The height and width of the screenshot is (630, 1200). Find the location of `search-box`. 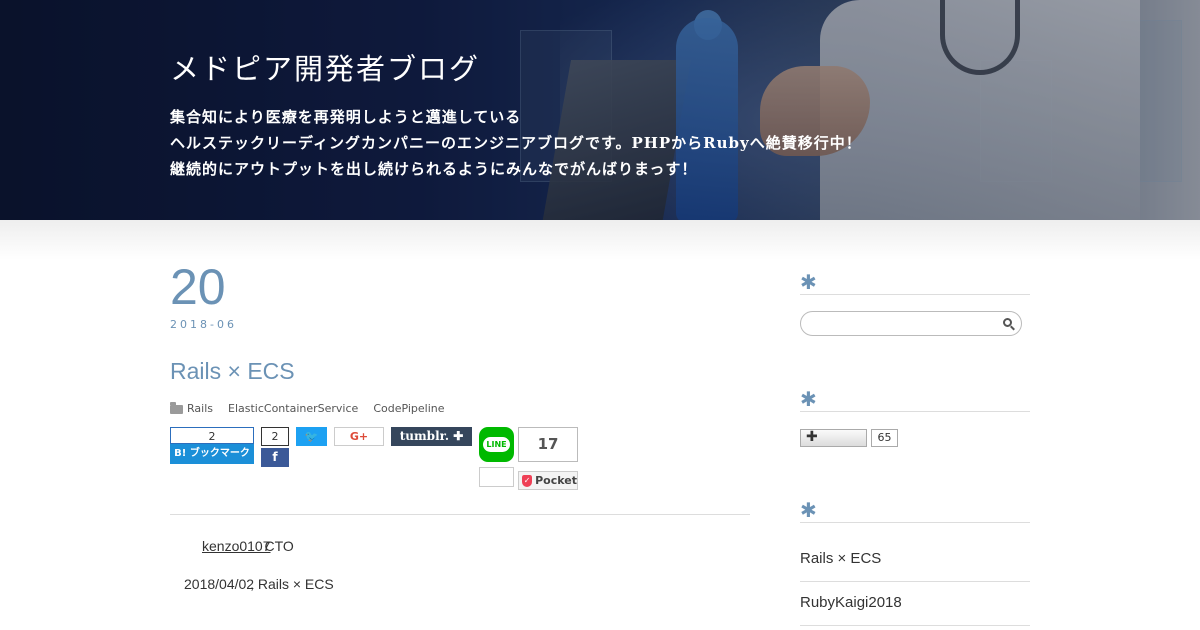

search-box is located at coordinates (911, 323).